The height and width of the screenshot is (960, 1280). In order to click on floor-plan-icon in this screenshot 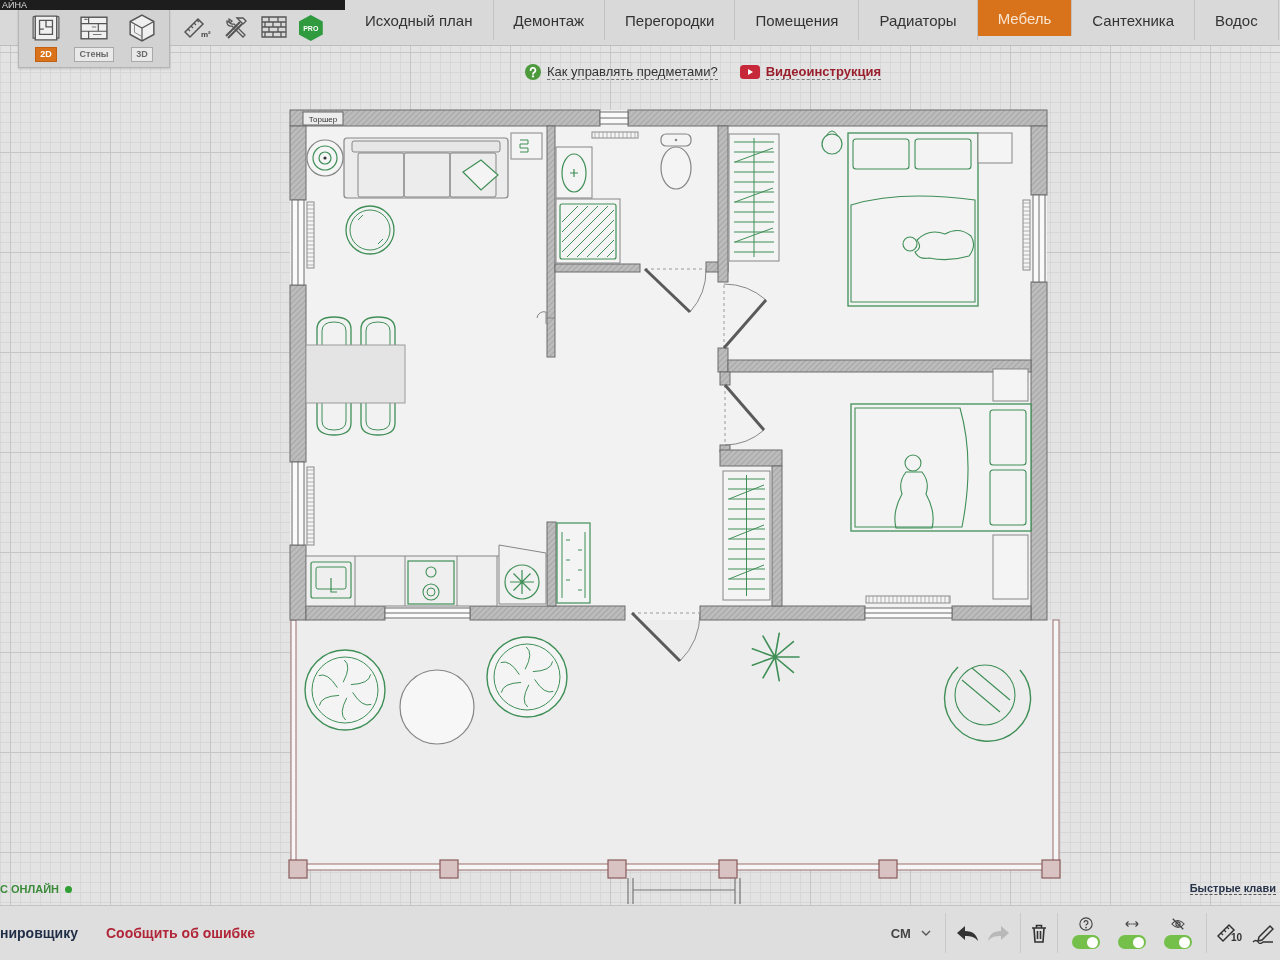, I will do `click(46, 28)`.